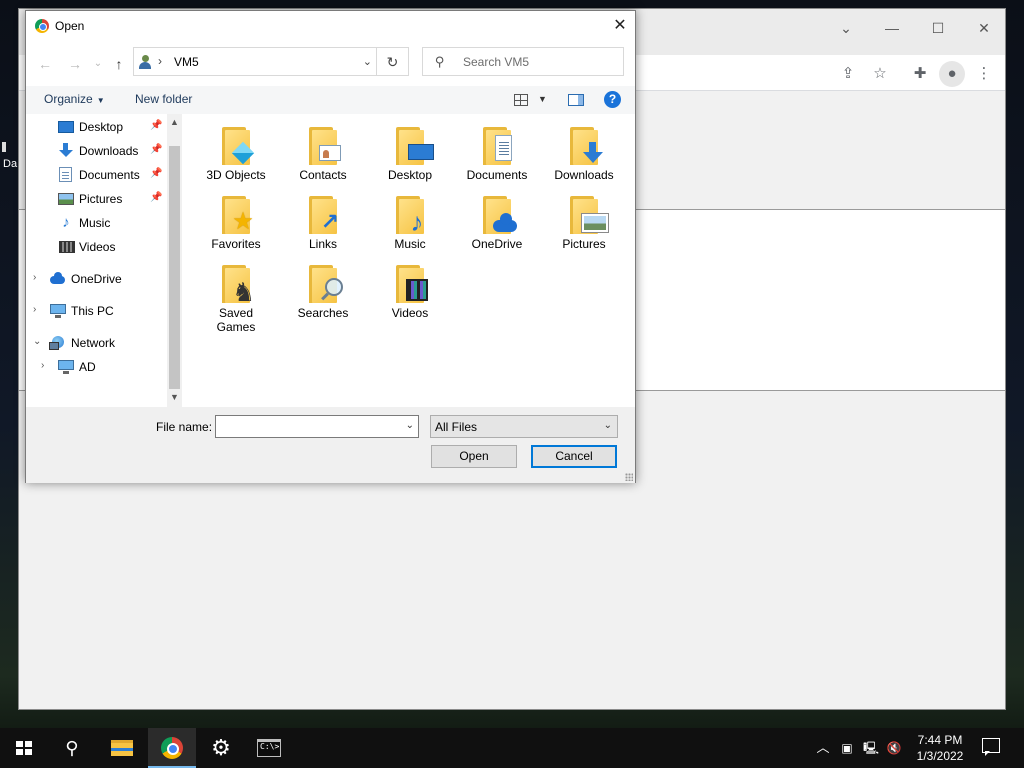  Describe the element at coordinates (846, 28) in the screenshot. I see `tab-search-button: ⌄` at that location.